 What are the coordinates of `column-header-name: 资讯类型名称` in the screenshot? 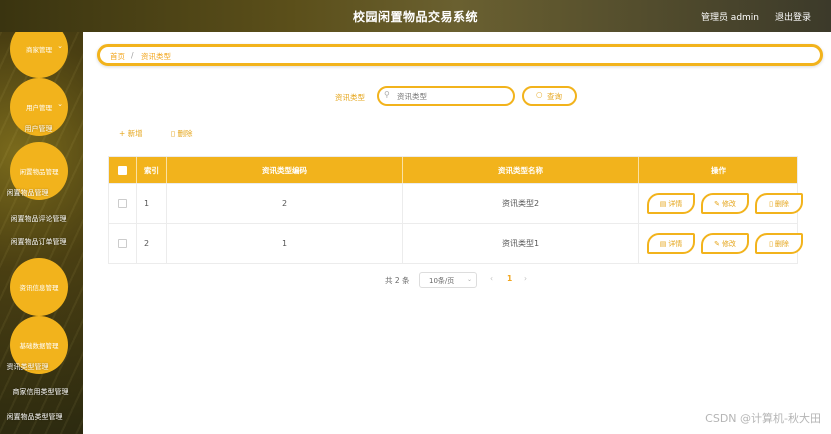 It's located at (521, 170).